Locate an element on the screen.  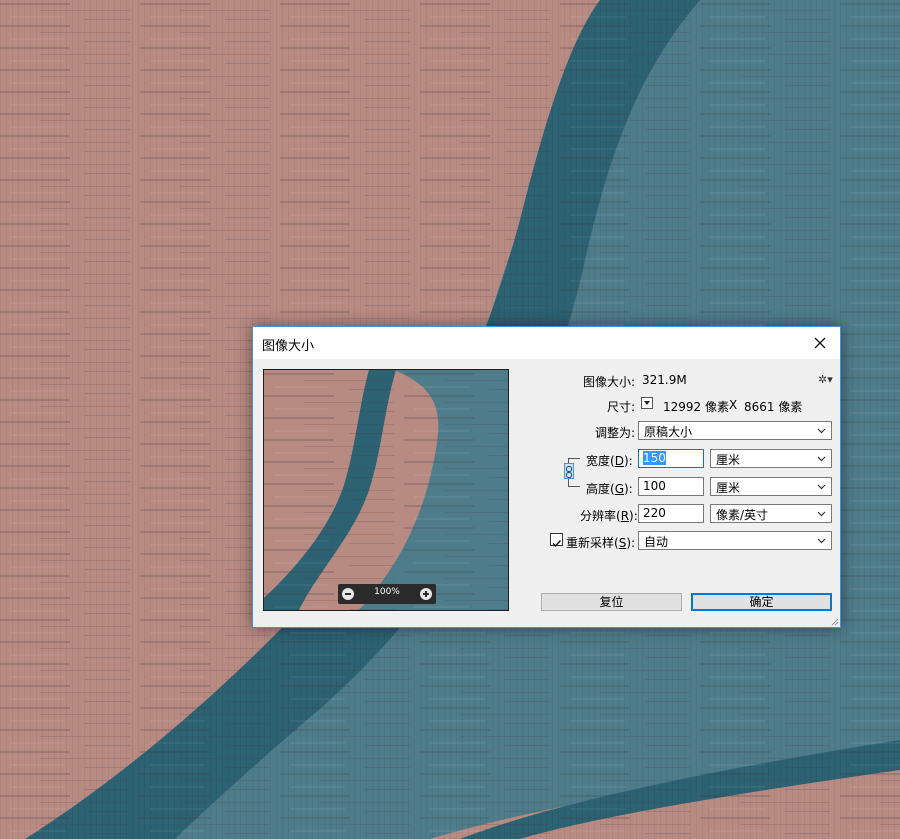
gear-icon: ✲▾ is located at coordinates (825, 379).